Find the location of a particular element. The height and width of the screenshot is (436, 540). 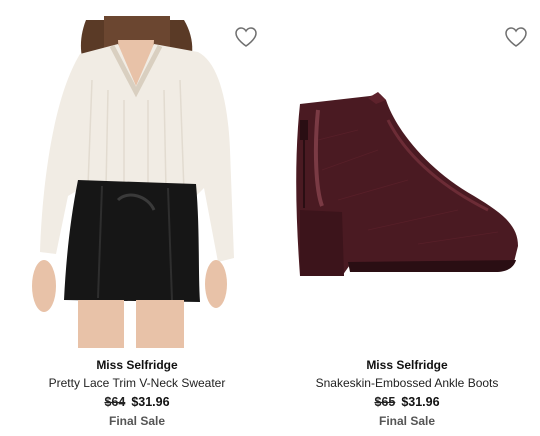

product-price: $65 $31.96 is located at coordinates (407, 402).